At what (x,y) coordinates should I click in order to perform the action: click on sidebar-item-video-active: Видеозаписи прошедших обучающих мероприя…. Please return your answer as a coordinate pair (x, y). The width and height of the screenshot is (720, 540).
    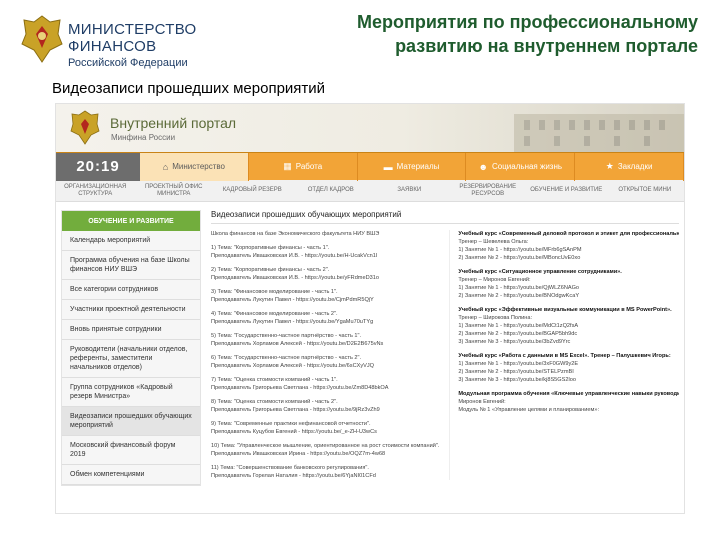
    Looking at the image, I should click on (131, 421).